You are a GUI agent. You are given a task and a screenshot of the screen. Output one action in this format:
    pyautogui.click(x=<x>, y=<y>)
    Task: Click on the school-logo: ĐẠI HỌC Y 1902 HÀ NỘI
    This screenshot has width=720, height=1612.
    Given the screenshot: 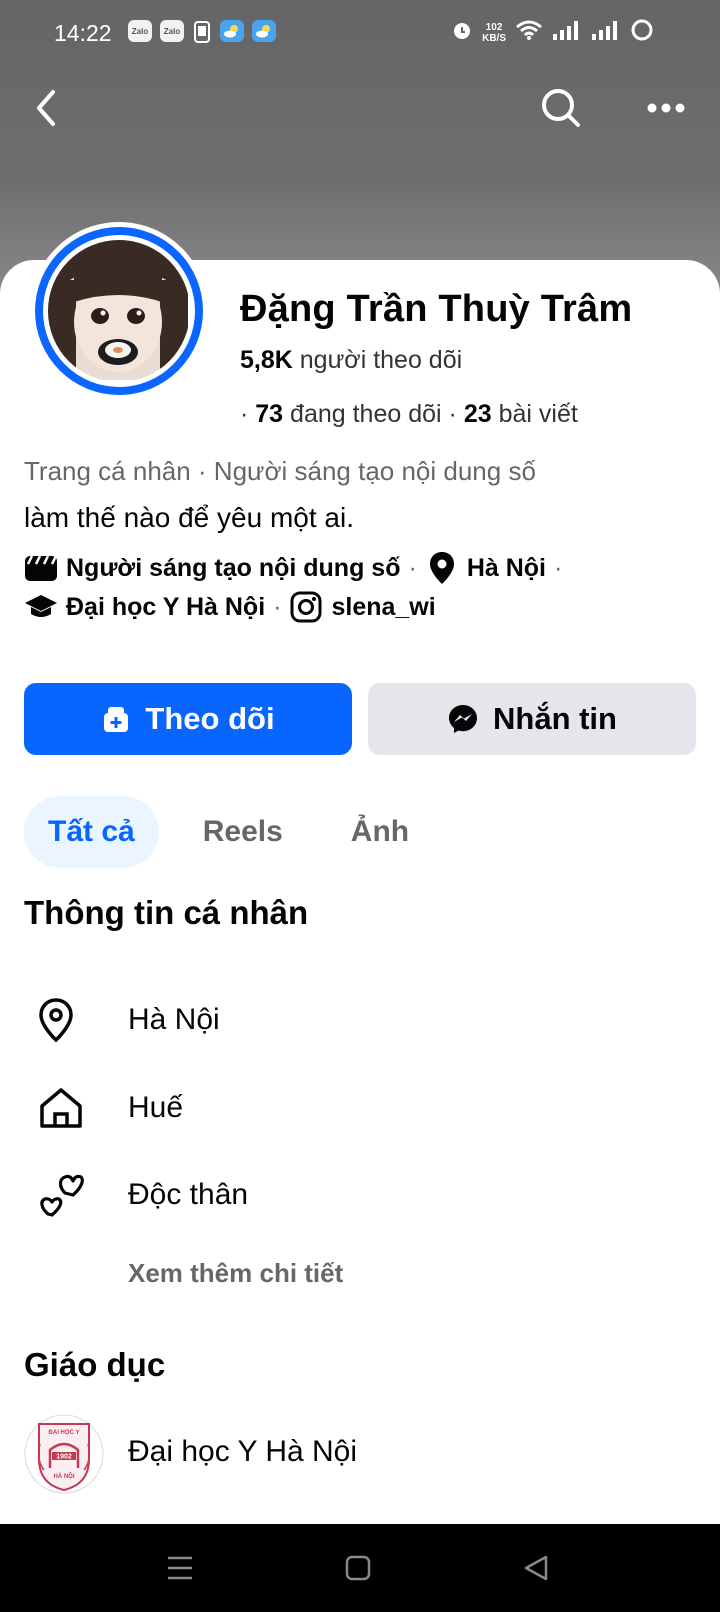 What is the action you would take?
    pyautogui.click(x=64, y=1454)
    